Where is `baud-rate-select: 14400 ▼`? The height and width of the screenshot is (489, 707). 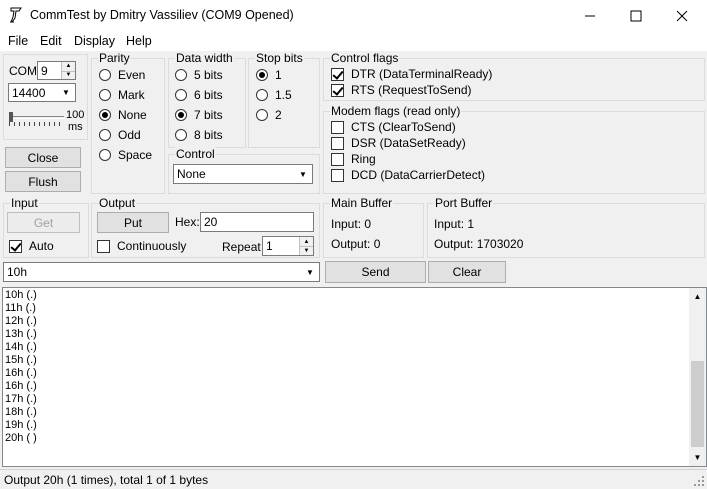
baud-rate-select: 14400 ▼ is located at coordinates (42, 92).